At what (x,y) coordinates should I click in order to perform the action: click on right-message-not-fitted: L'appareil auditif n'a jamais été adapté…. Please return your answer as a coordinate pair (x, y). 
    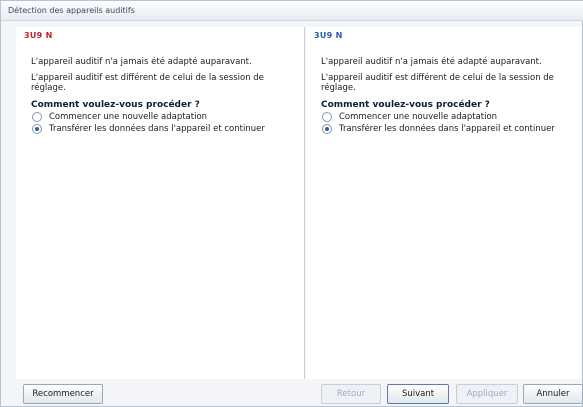
    Looking at the image, I should click on (431, 62).